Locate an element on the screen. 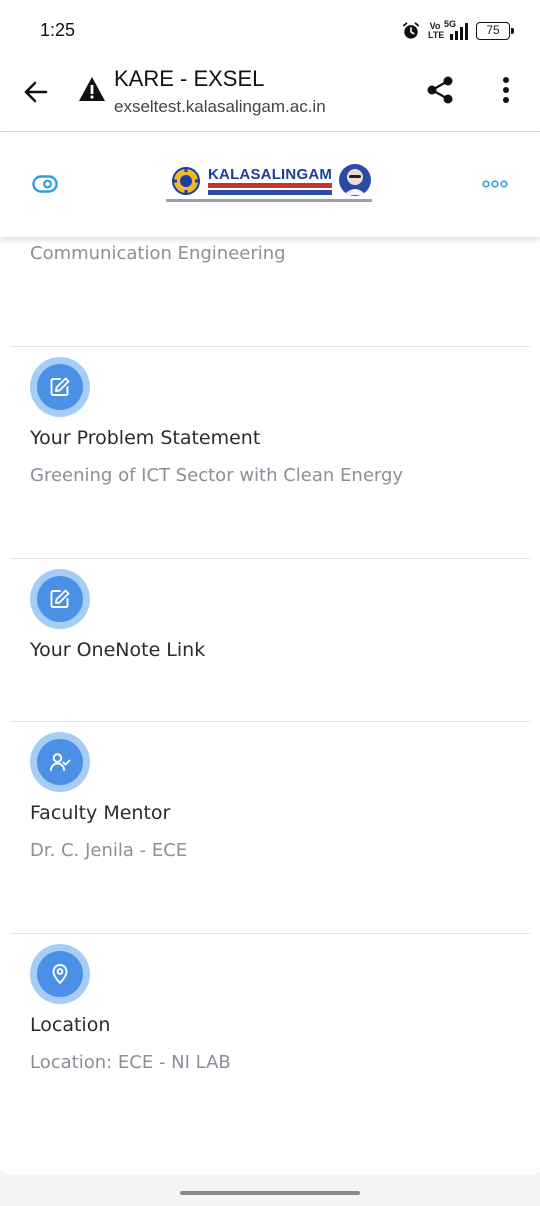  location-badge is located at coordinates (60, 974).